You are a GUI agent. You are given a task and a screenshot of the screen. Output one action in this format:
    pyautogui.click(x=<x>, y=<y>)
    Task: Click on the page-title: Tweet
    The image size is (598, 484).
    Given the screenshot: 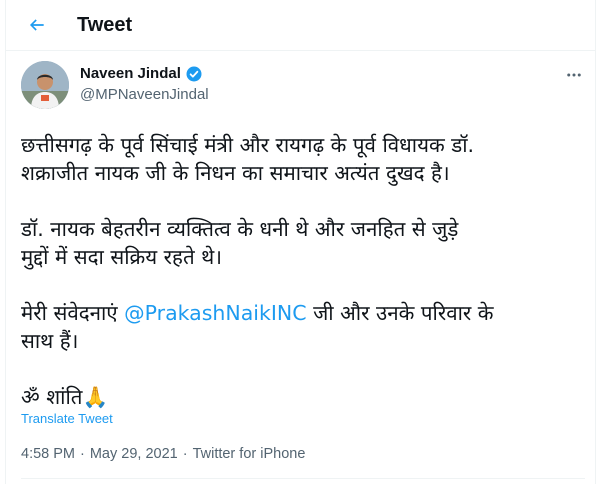 What is the action you would take?
    pyautogui.click(x=105, y=25)
    